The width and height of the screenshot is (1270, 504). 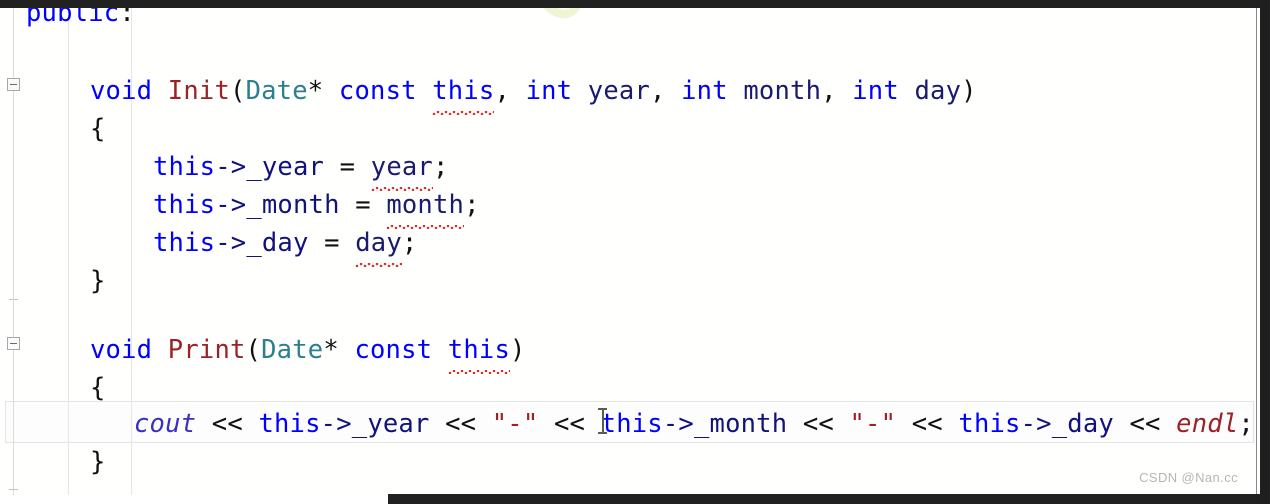 I want to click on code-line-print-signature: void Print(Date* const this), so click(x=308, y=352).